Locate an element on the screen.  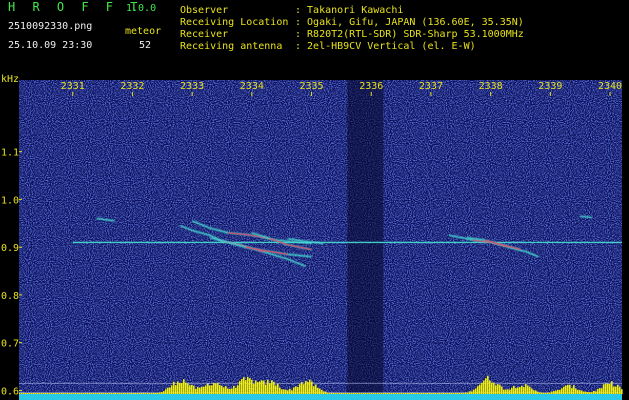
counter-label: meteor is located at coordinates (143, 31).